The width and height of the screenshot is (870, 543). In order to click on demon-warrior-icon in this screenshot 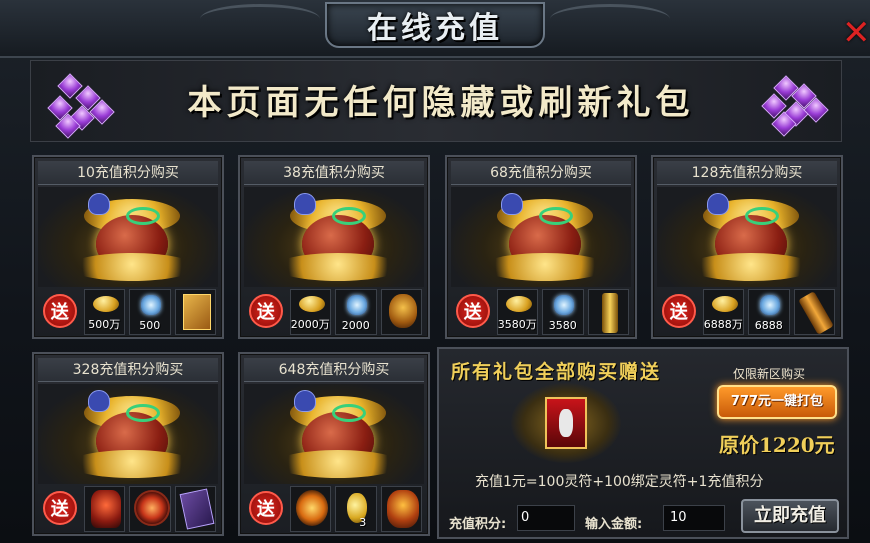, I will do `click(104, 509)`.